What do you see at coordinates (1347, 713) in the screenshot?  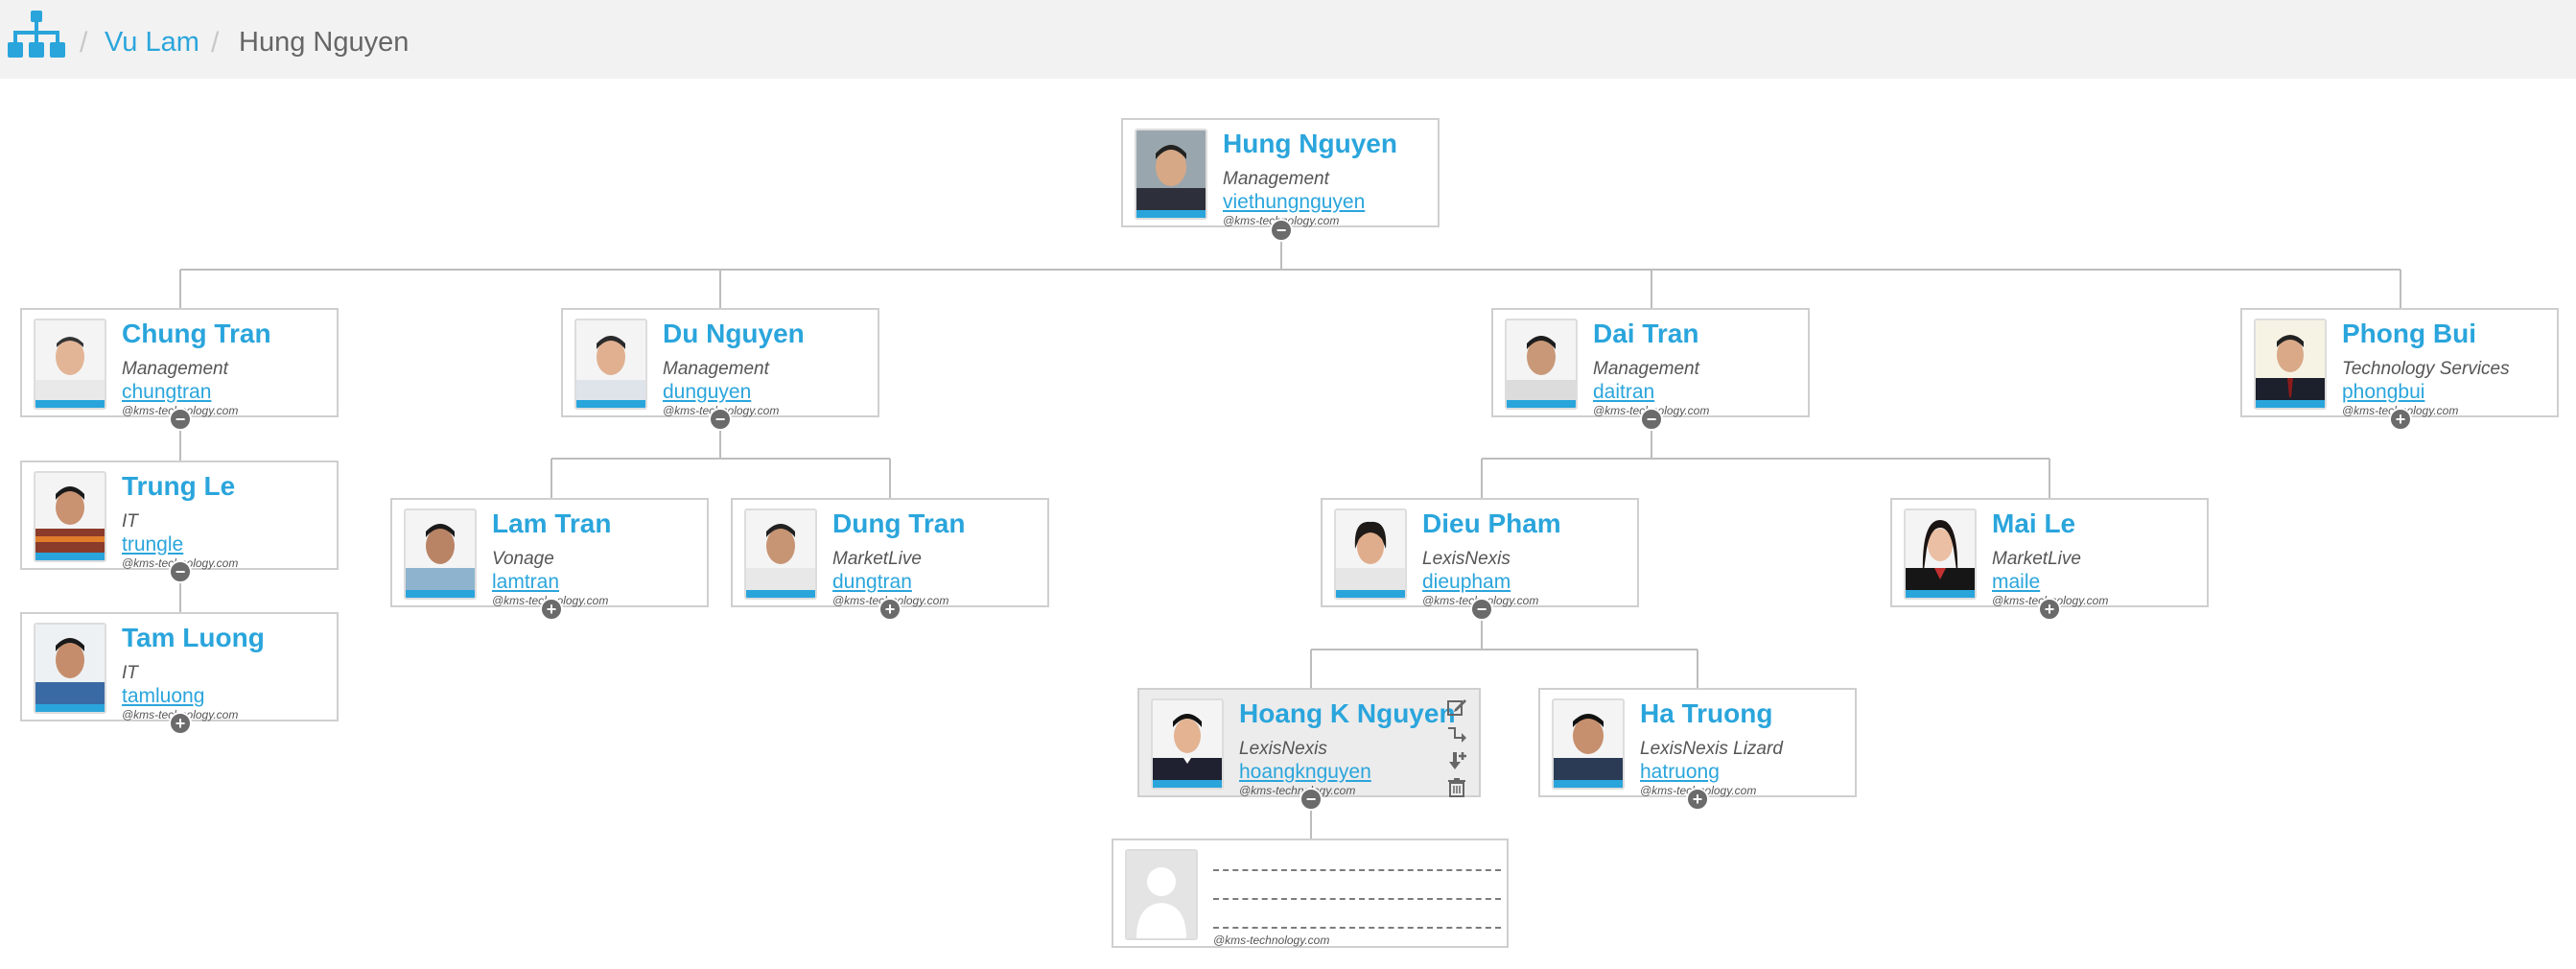 I see `person-name: Hoang K Nguyen` at bounding box center [1347, 713].